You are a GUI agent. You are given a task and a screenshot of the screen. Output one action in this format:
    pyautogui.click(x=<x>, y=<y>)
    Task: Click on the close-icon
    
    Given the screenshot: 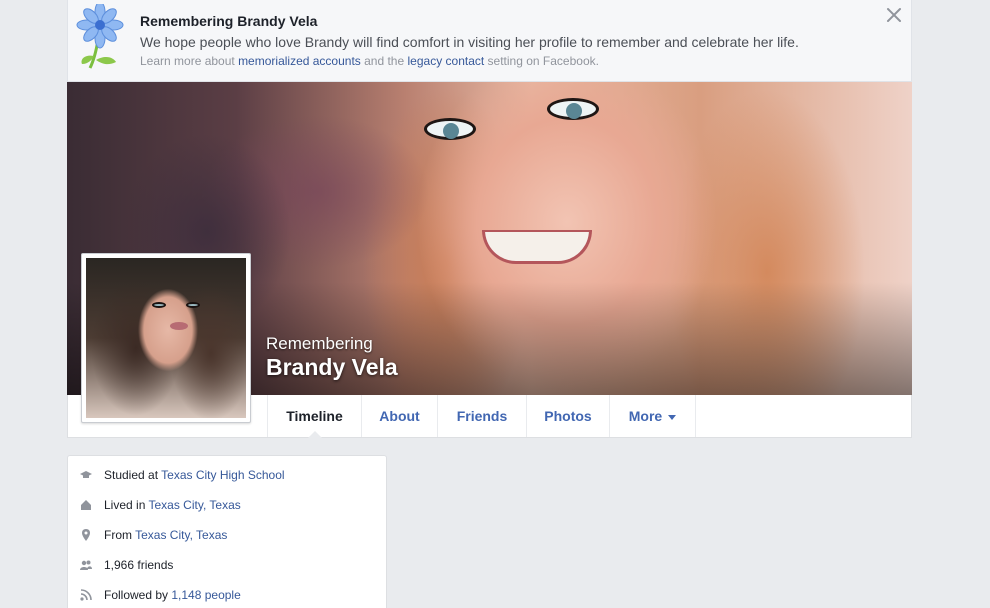 What is the action you would take?
    pyautogui.click(x=894, y=15)
    